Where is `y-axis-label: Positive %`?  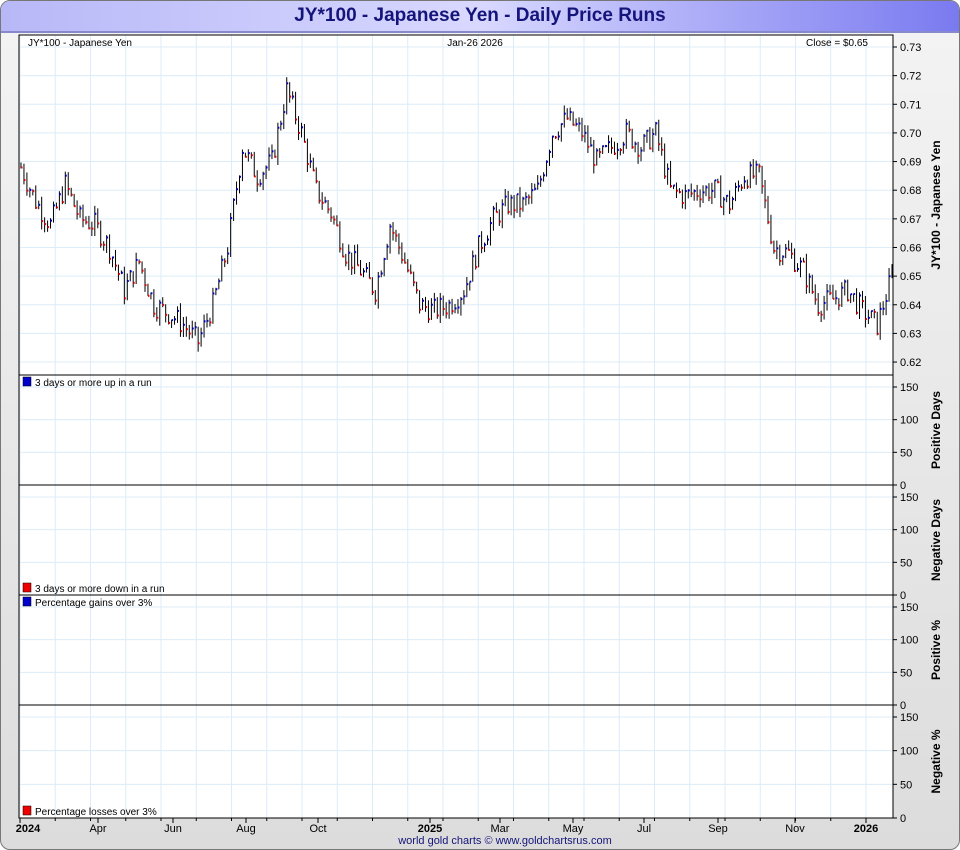
y-axis-label: Positive % is located at coordinates (936, 650).